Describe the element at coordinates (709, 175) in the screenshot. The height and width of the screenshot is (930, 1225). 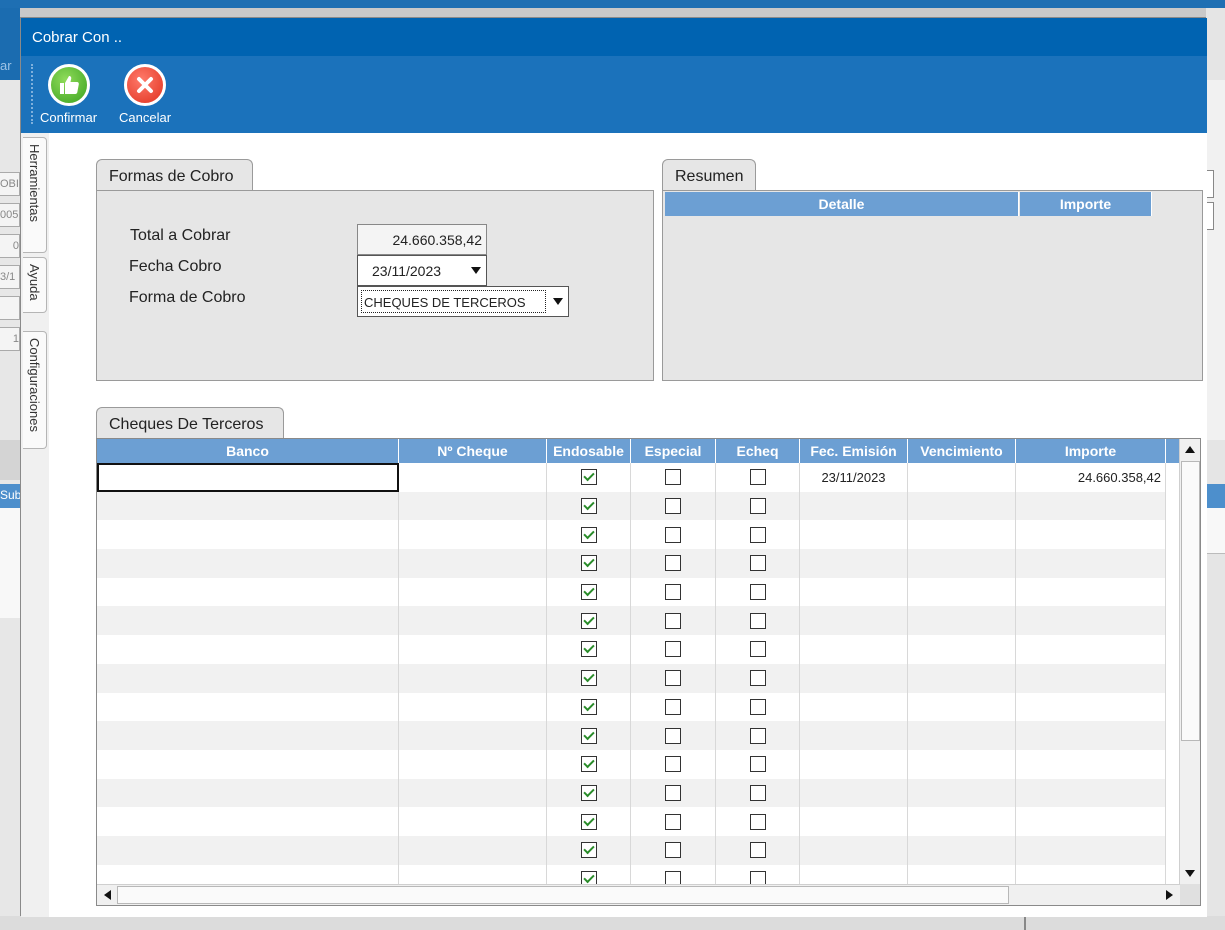
I see `tab-resumen: Resumen` at that location.